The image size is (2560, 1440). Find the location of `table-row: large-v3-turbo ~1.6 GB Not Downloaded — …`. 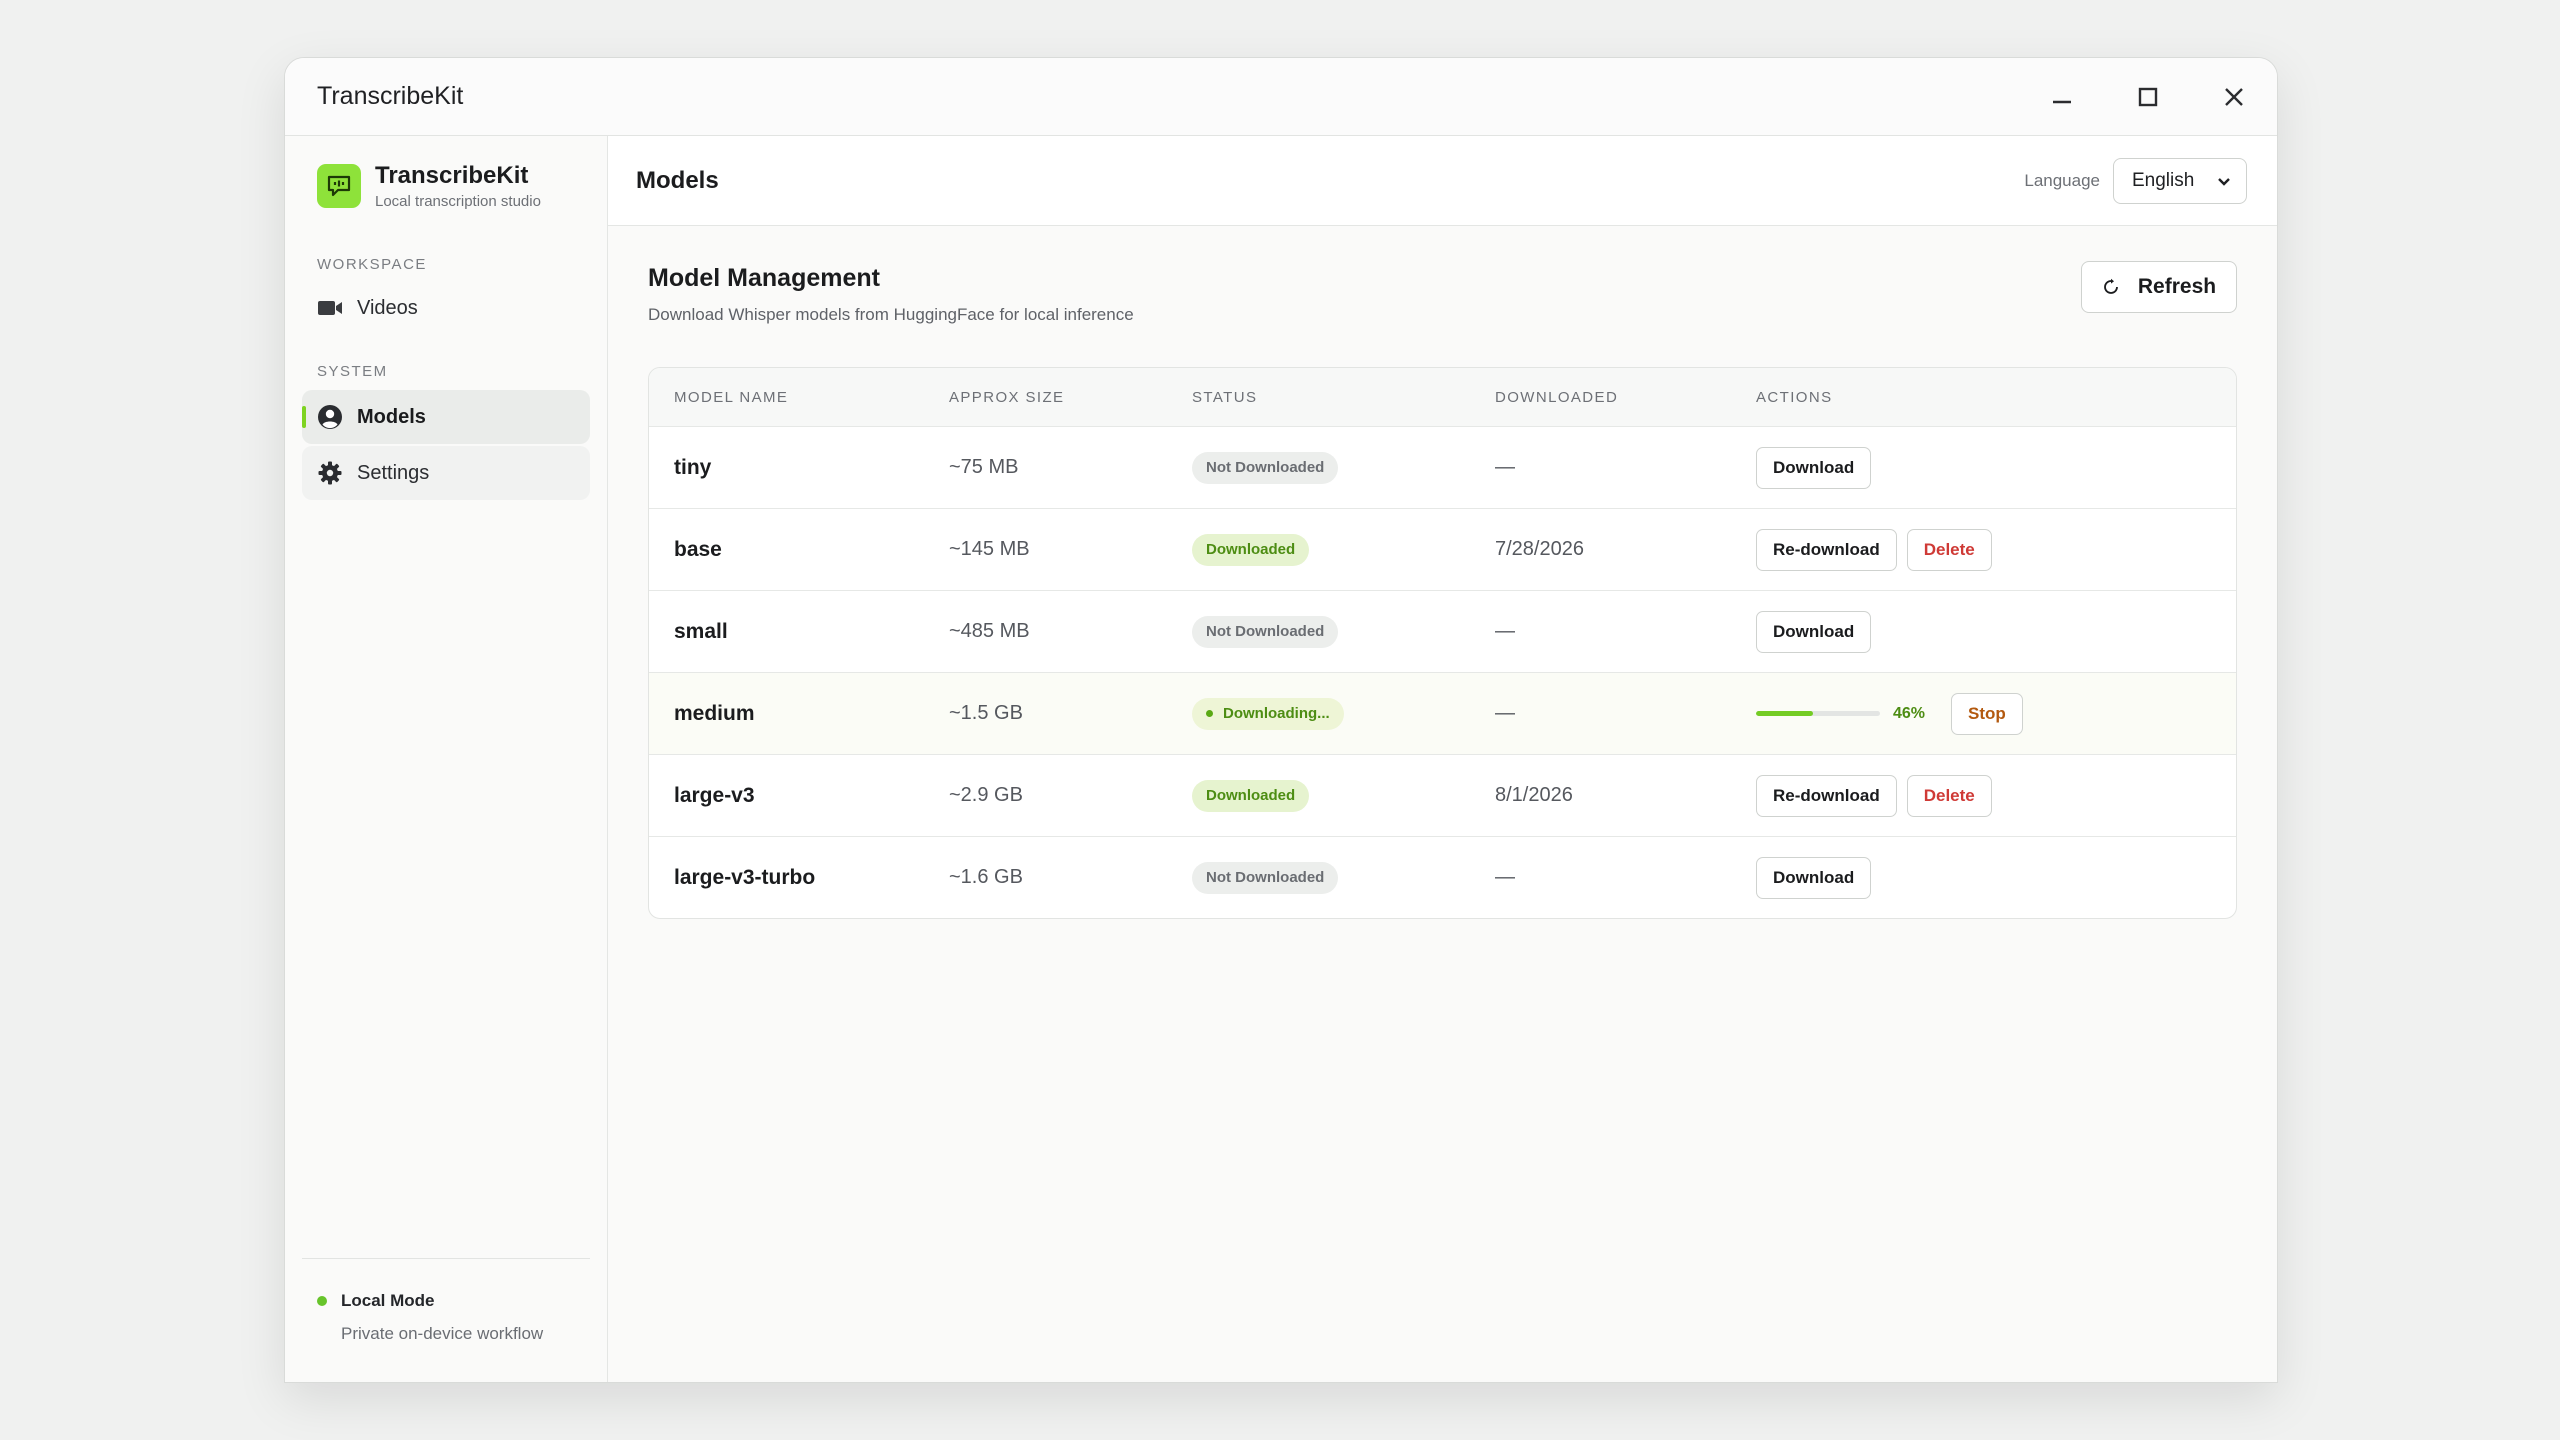

table-row: large-v3-turbo ~1.6 GB Not Downloaded — … is located at coordinates (1442, 877).